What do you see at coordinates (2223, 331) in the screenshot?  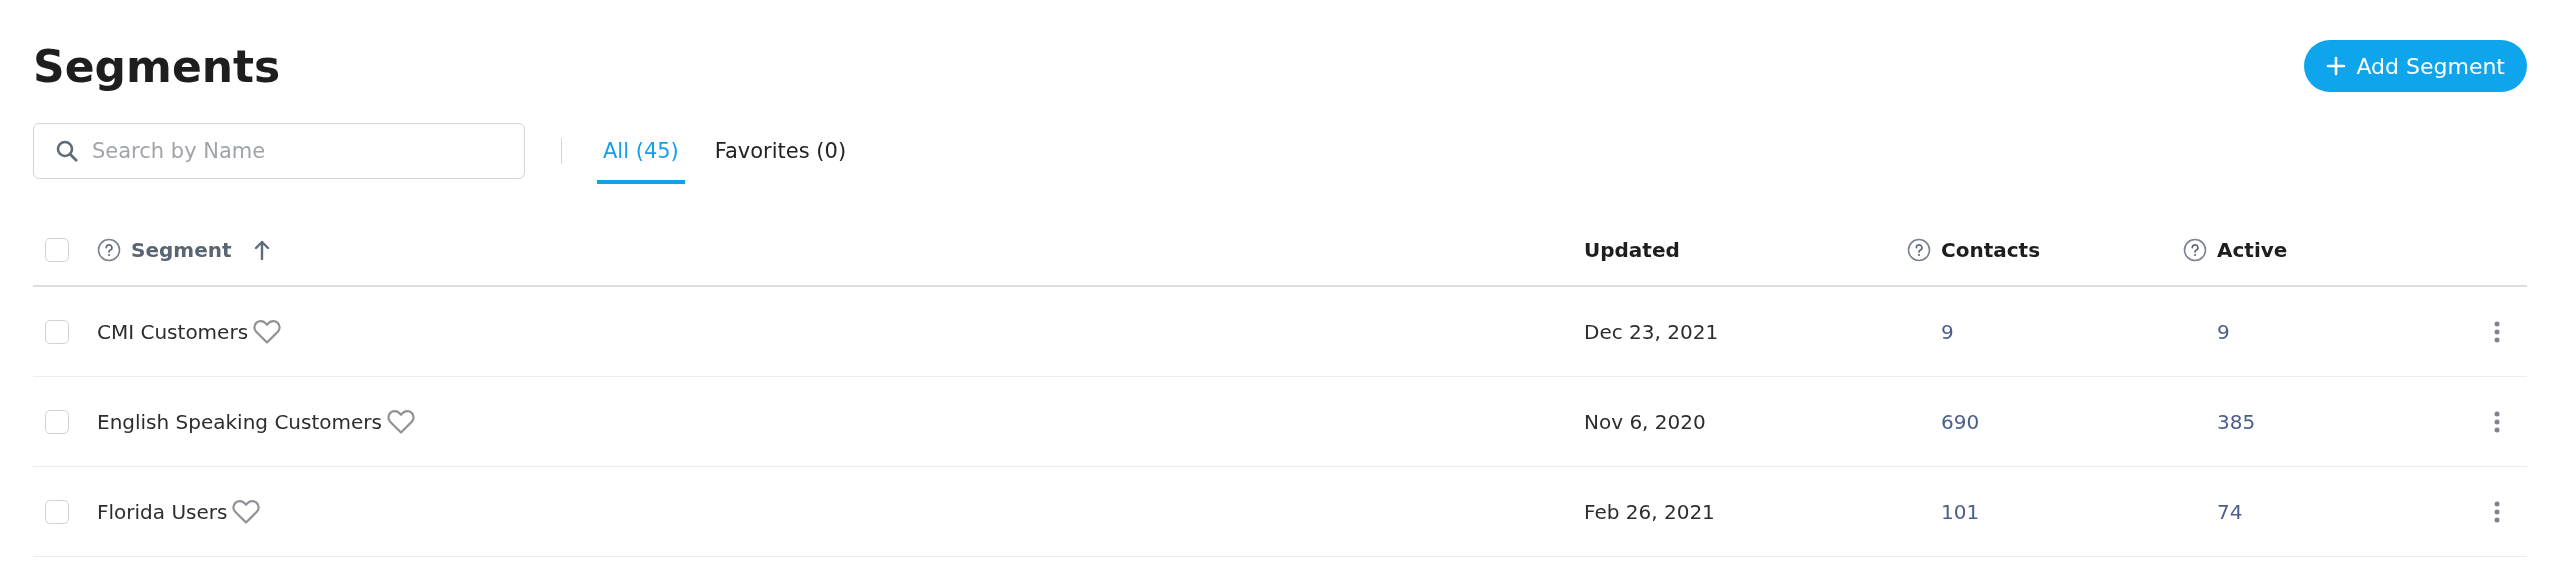 I see `active-count: 9` at bounding box center [2223, 331].